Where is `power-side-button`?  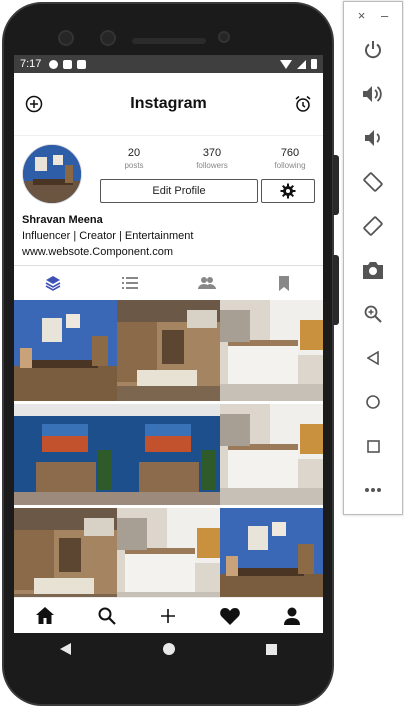 power-side-button is located at coordinates (336, 185).